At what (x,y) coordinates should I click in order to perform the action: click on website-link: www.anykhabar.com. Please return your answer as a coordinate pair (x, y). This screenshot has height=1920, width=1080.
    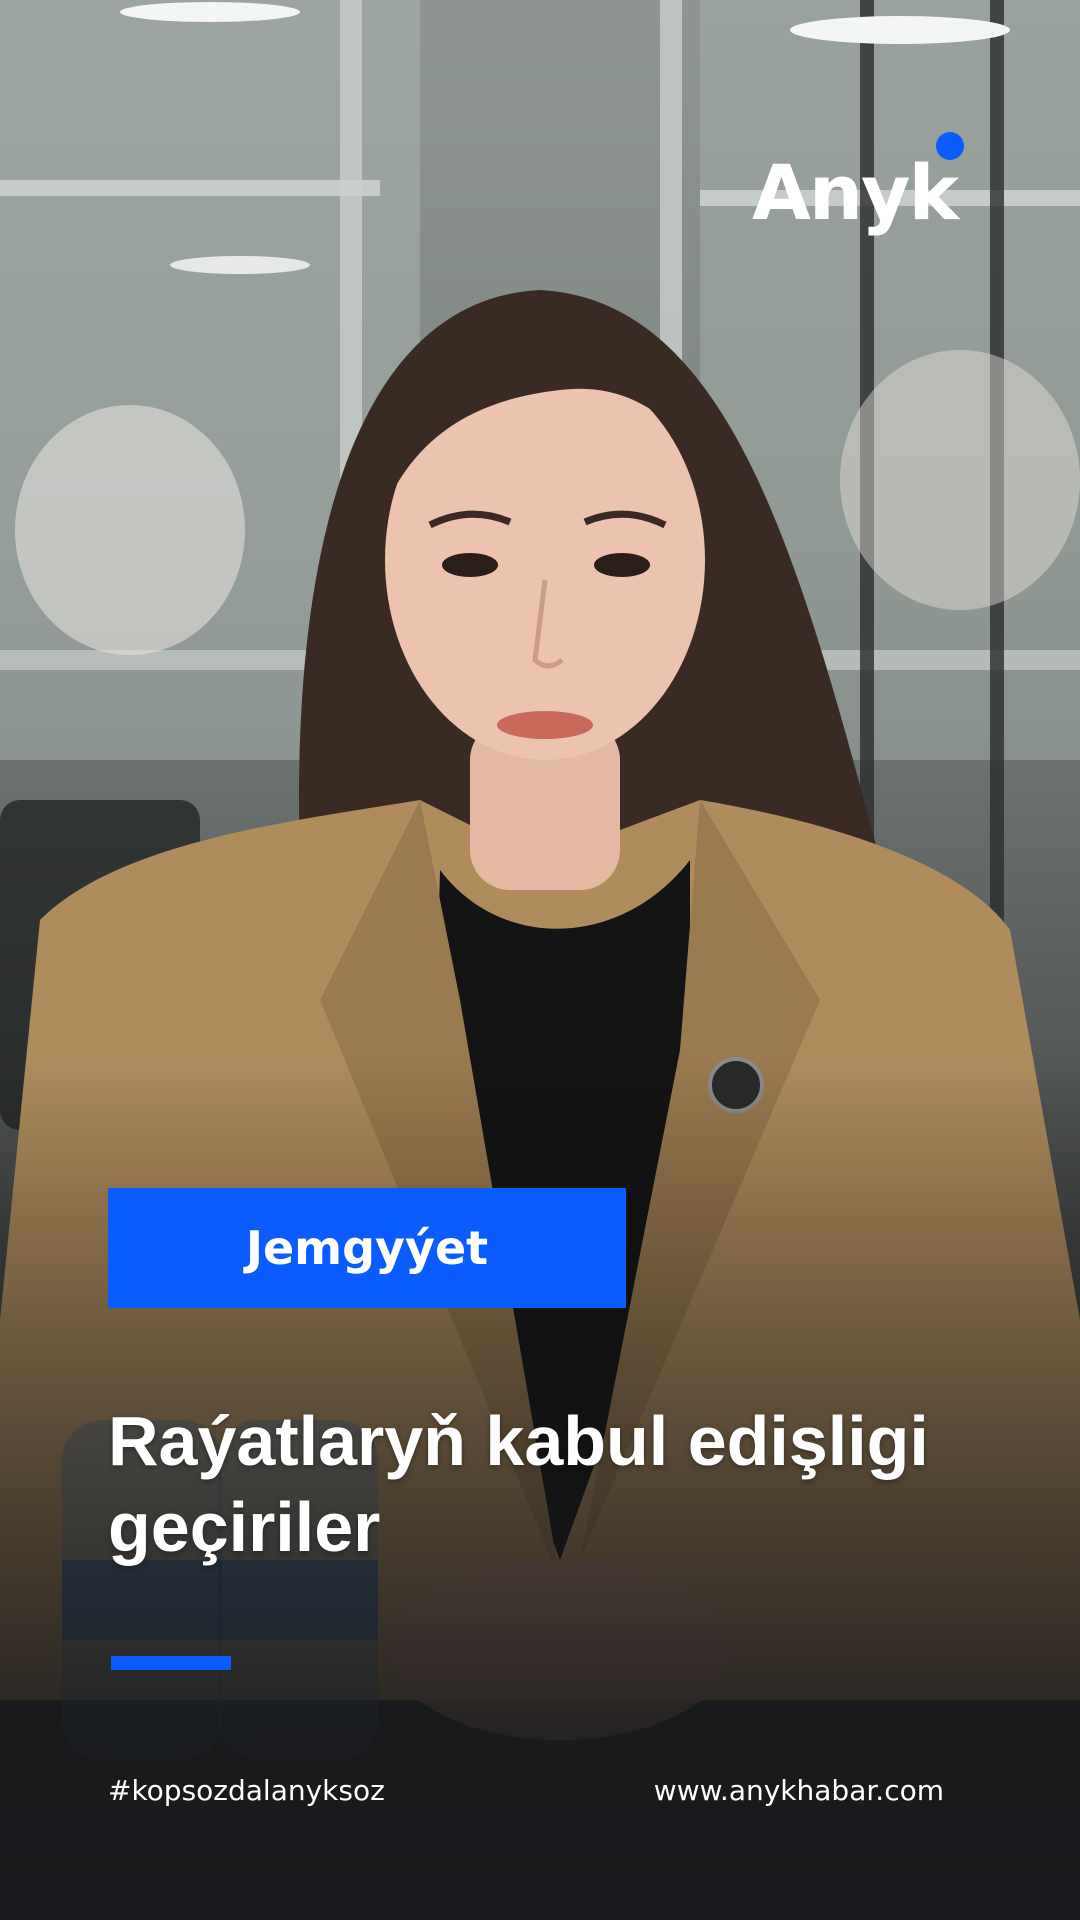
    Looking at the image, I should click on (799, 1790).